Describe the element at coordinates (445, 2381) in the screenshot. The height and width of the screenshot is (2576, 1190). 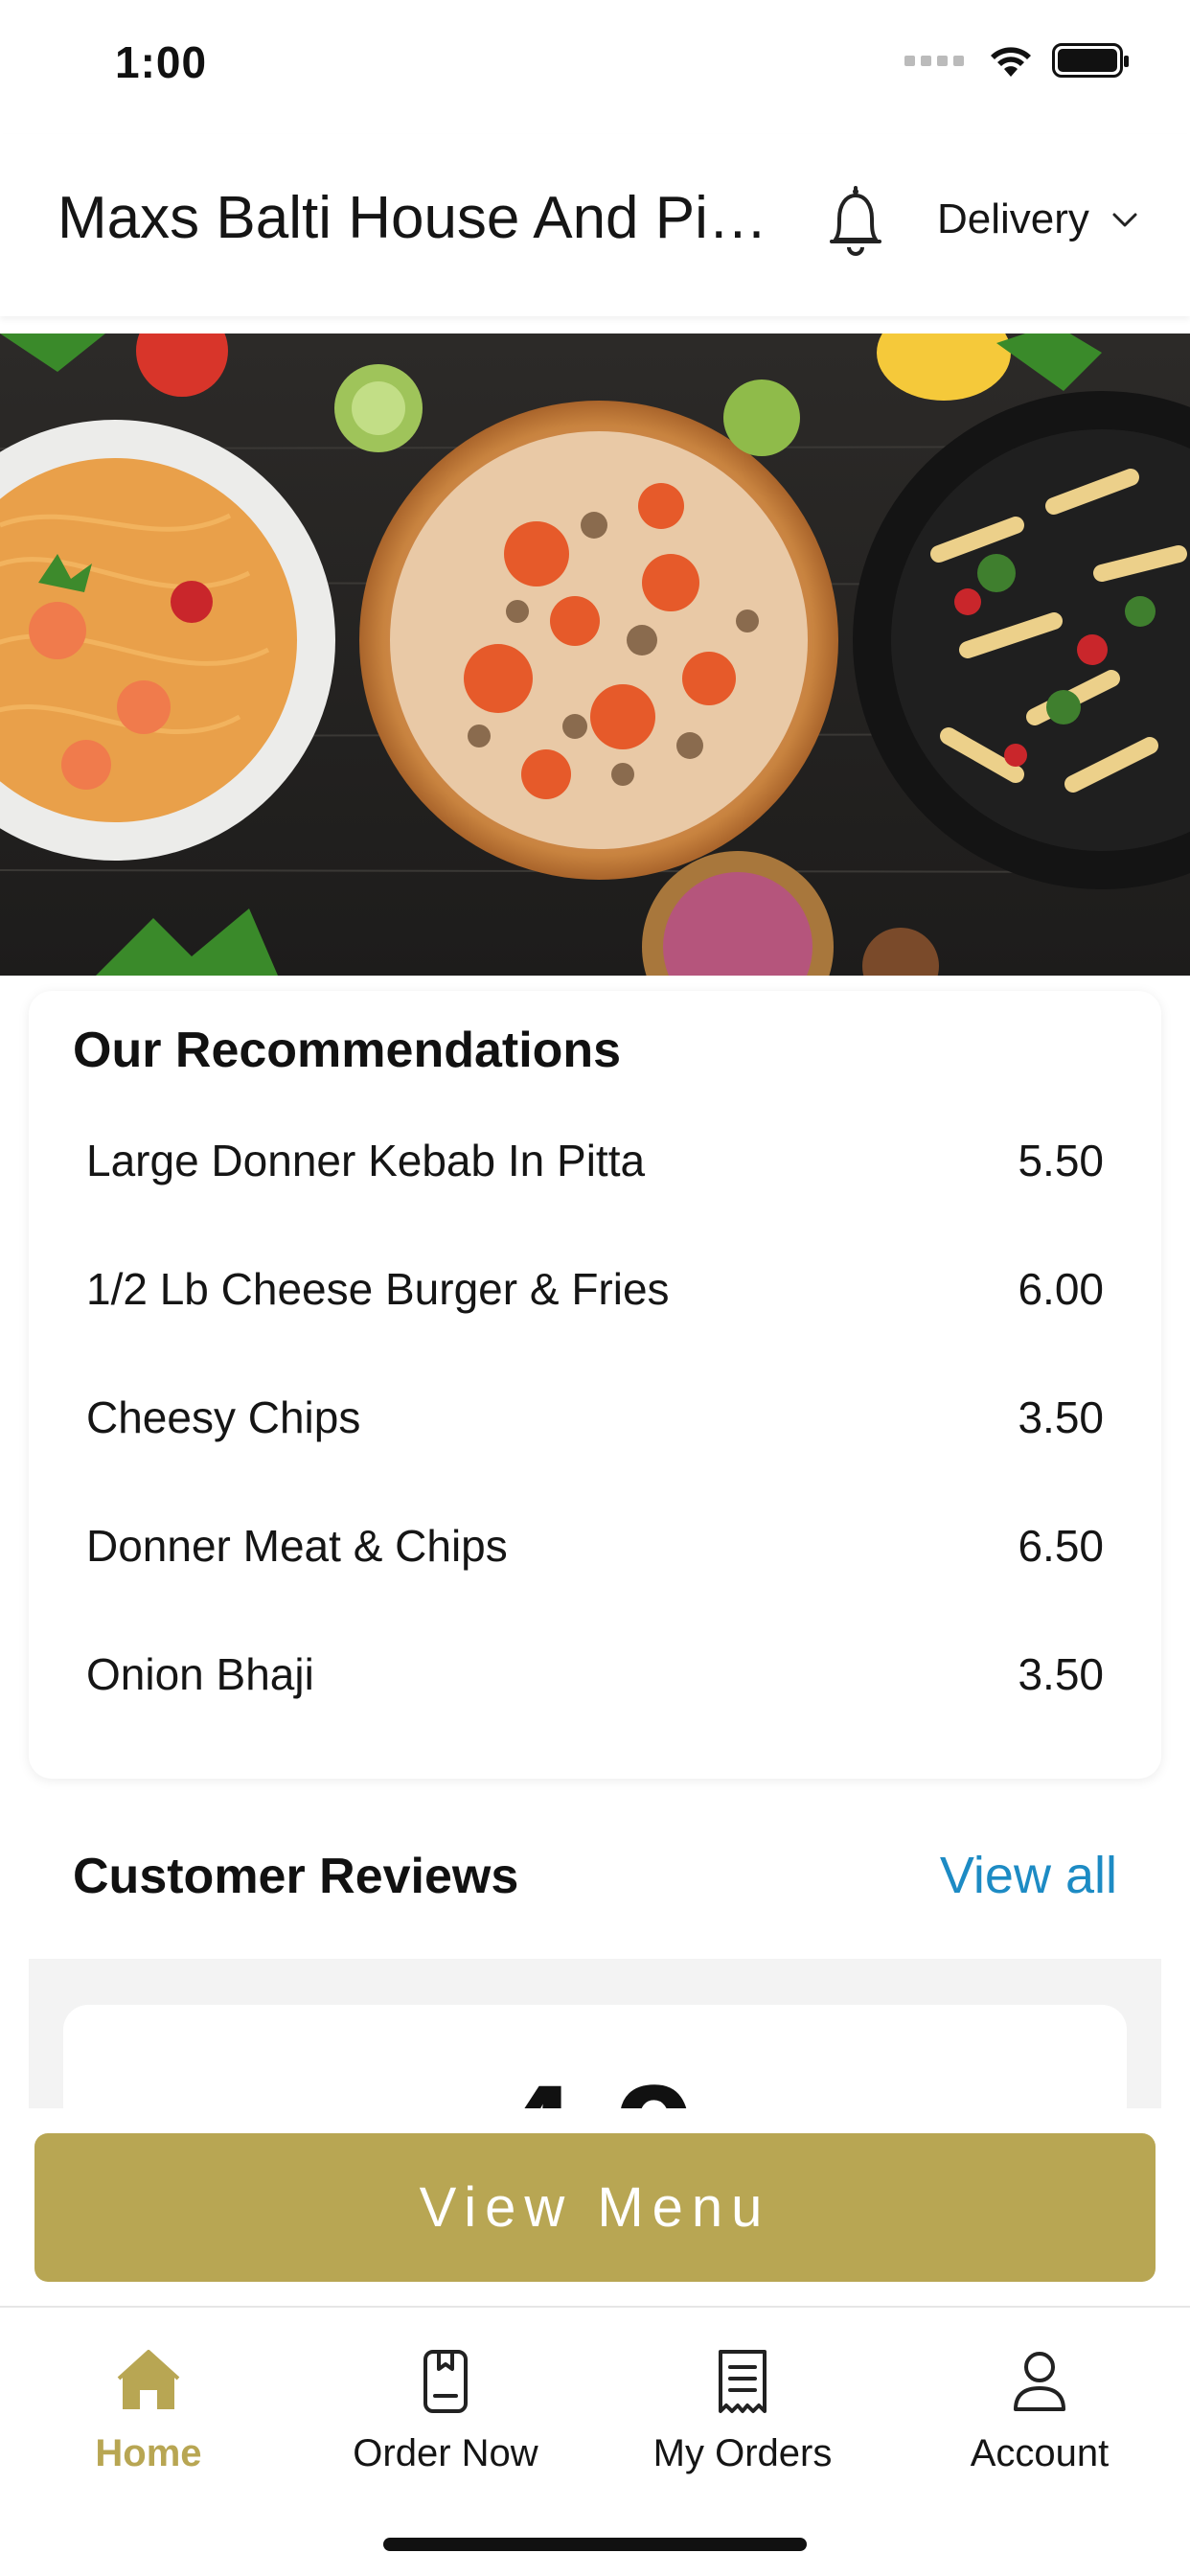
I see `order-icon` at that location.